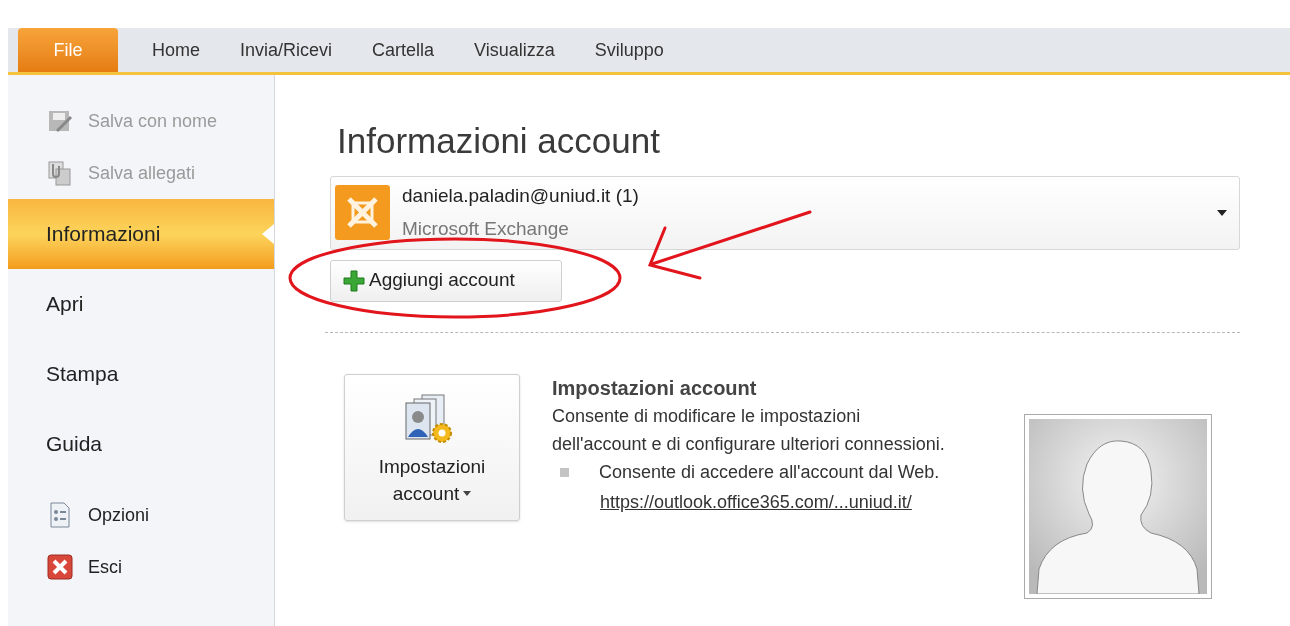 This screenshot has height=626, width=1290. What do you see at coordinates (446, 280) in the screenshot?
I see `add-account-button: Aggiungi account` at bounding box center [446, 280].